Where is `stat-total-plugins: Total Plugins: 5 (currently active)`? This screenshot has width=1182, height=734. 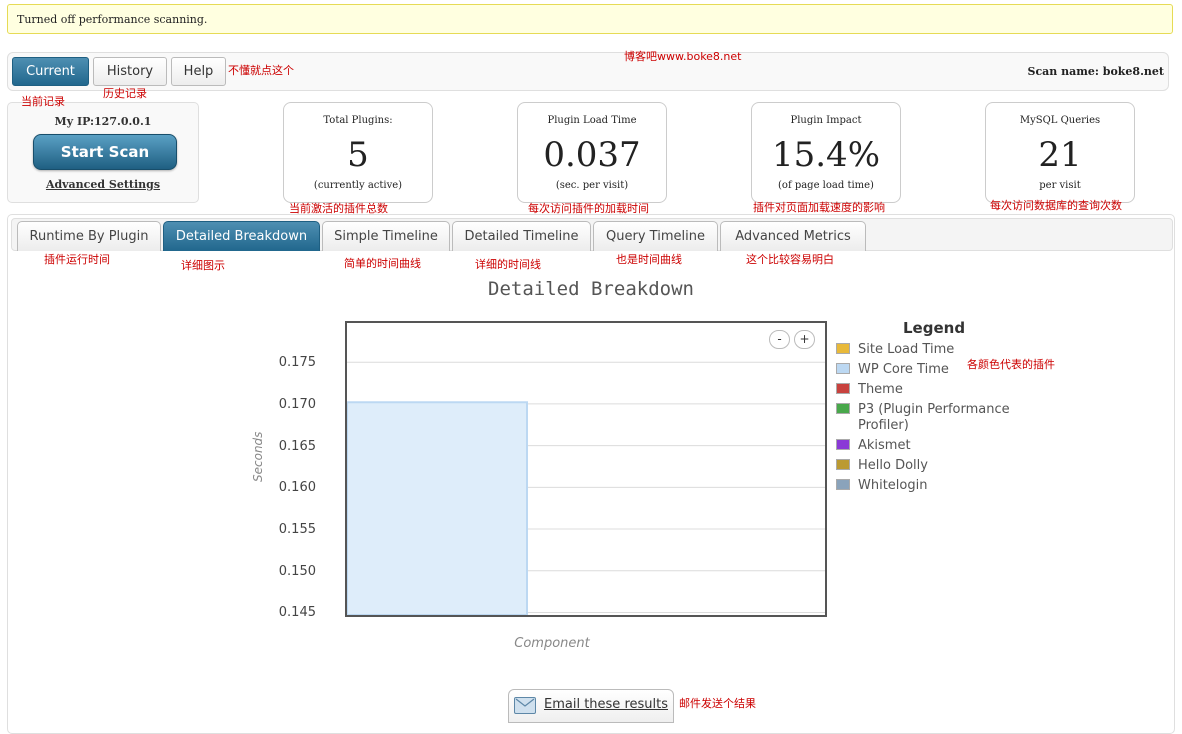 stat-total-plugins: Total Plugins: 5 (currently active) is located at coordinates (358, 152).